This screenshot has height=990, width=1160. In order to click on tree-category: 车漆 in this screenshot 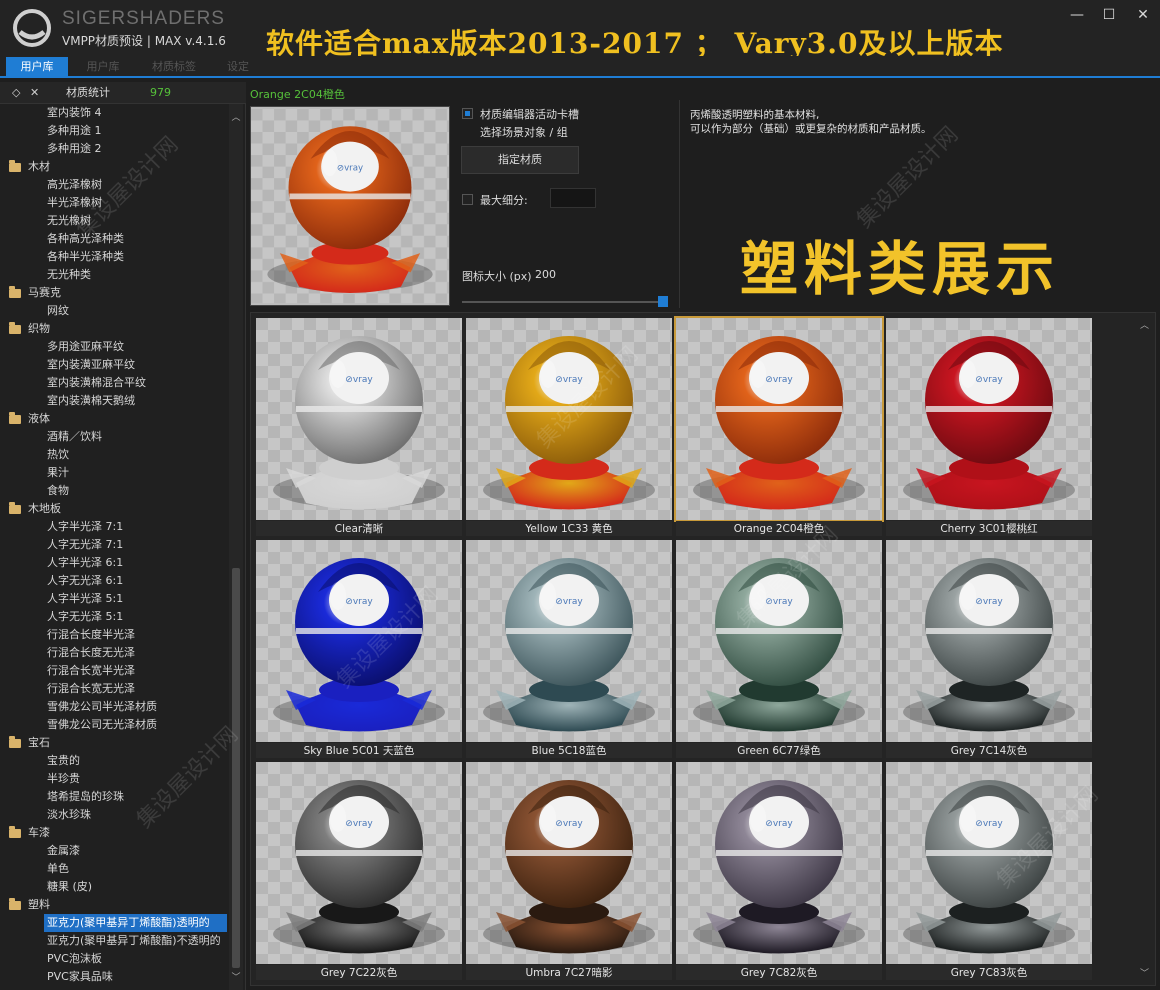, I will do `click(114, 833)`.